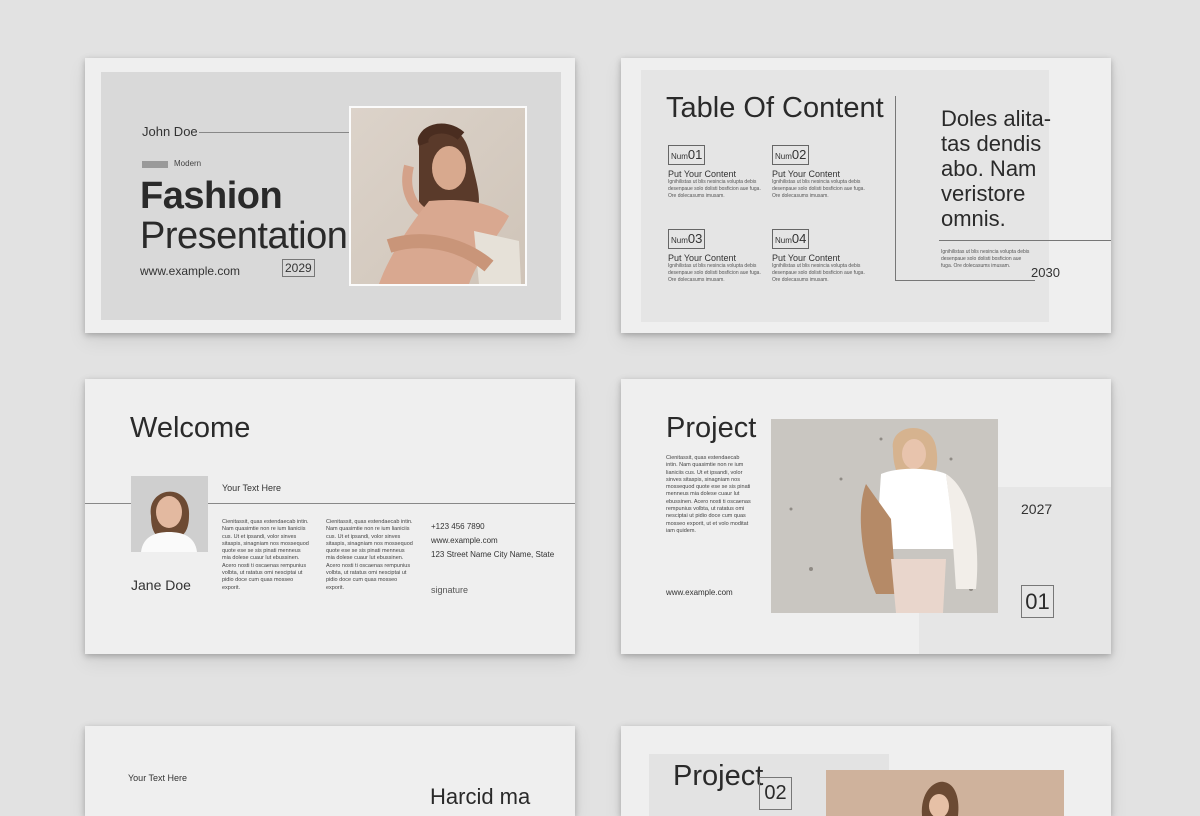 The height and width of the screenshot is (816, 1200). What do you see at coordinates (775, 793) in the screenshot?
I see `page-number-box: 02` at bounding box center [775, 793].